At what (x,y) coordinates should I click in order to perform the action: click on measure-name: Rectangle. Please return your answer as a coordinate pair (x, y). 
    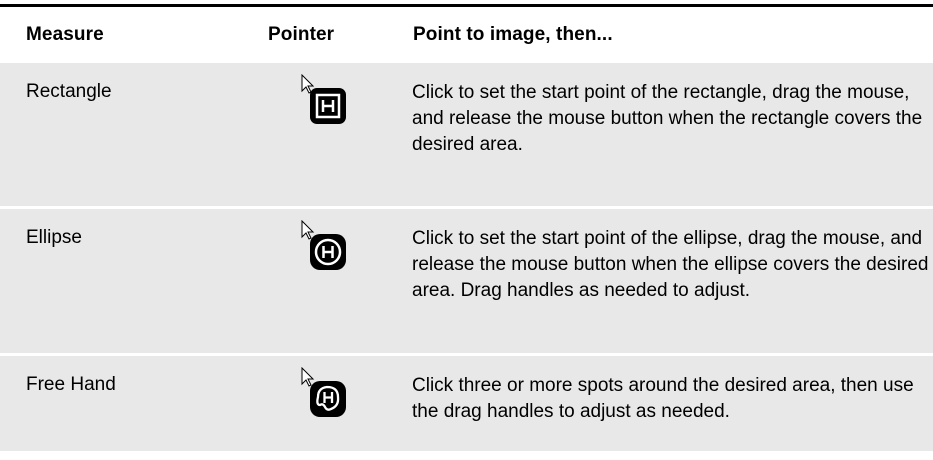
    Looking at the image, I should click on (69, 91).